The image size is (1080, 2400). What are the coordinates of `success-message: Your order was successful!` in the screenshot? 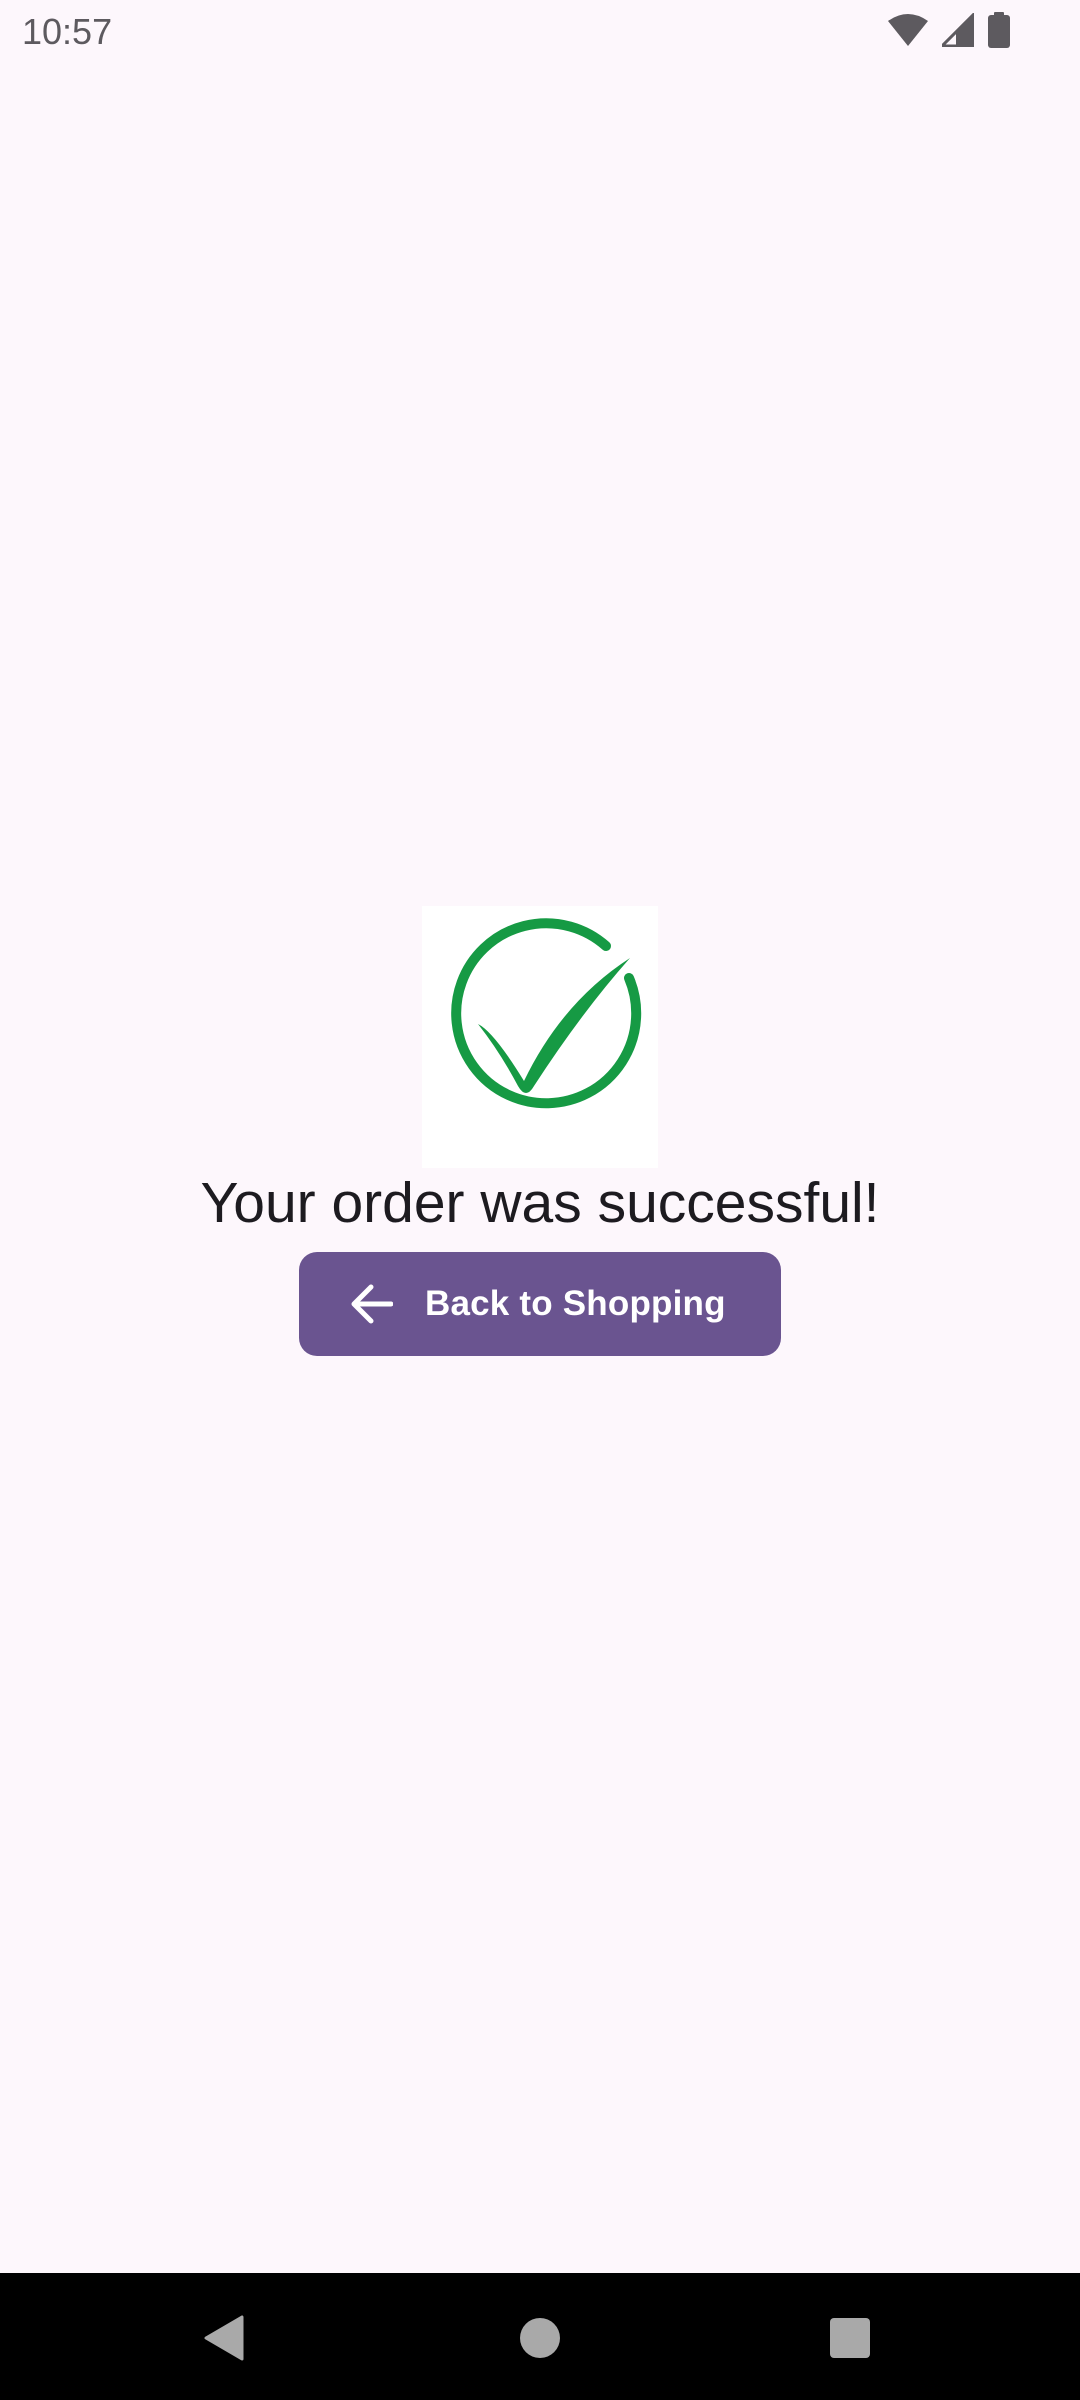 It's located at (540, 1203).